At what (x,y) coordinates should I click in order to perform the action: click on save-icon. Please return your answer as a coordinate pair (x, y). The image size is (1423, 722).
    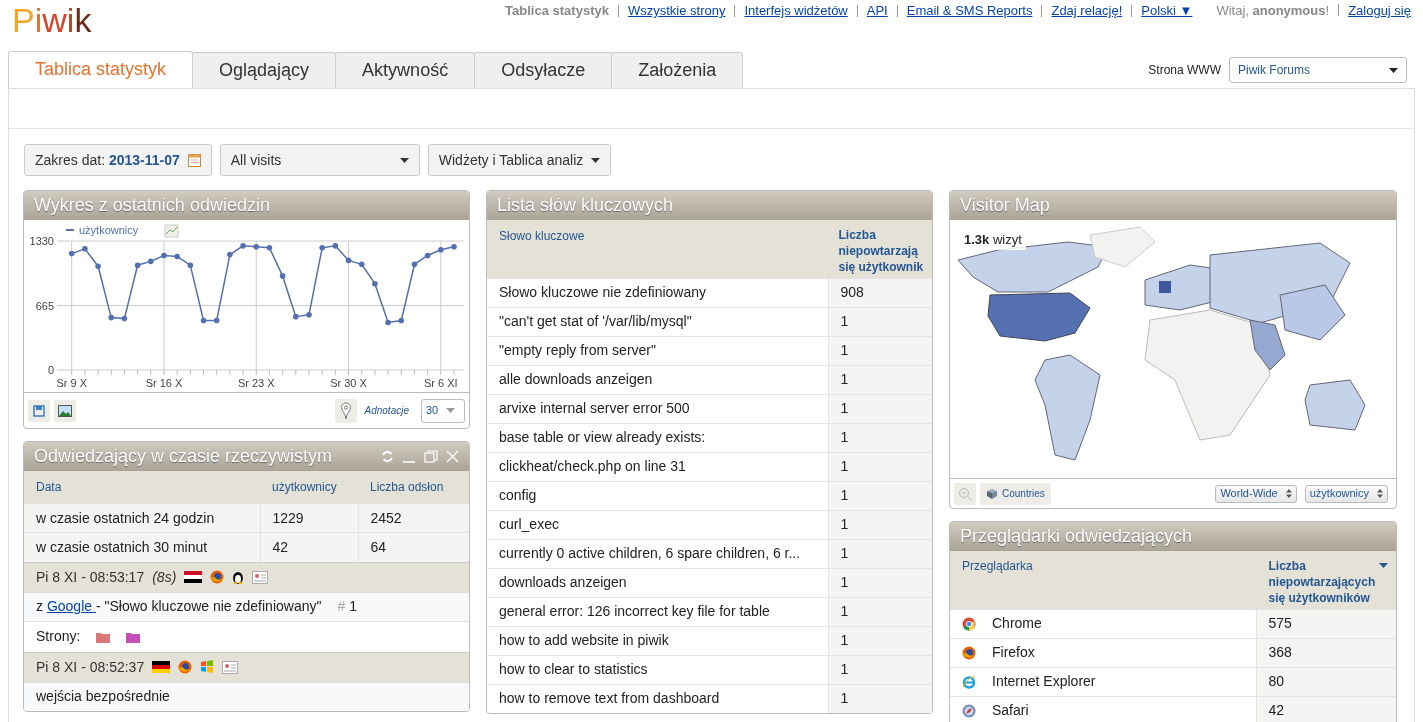
    Looking at the image, I should click on (39, 410).